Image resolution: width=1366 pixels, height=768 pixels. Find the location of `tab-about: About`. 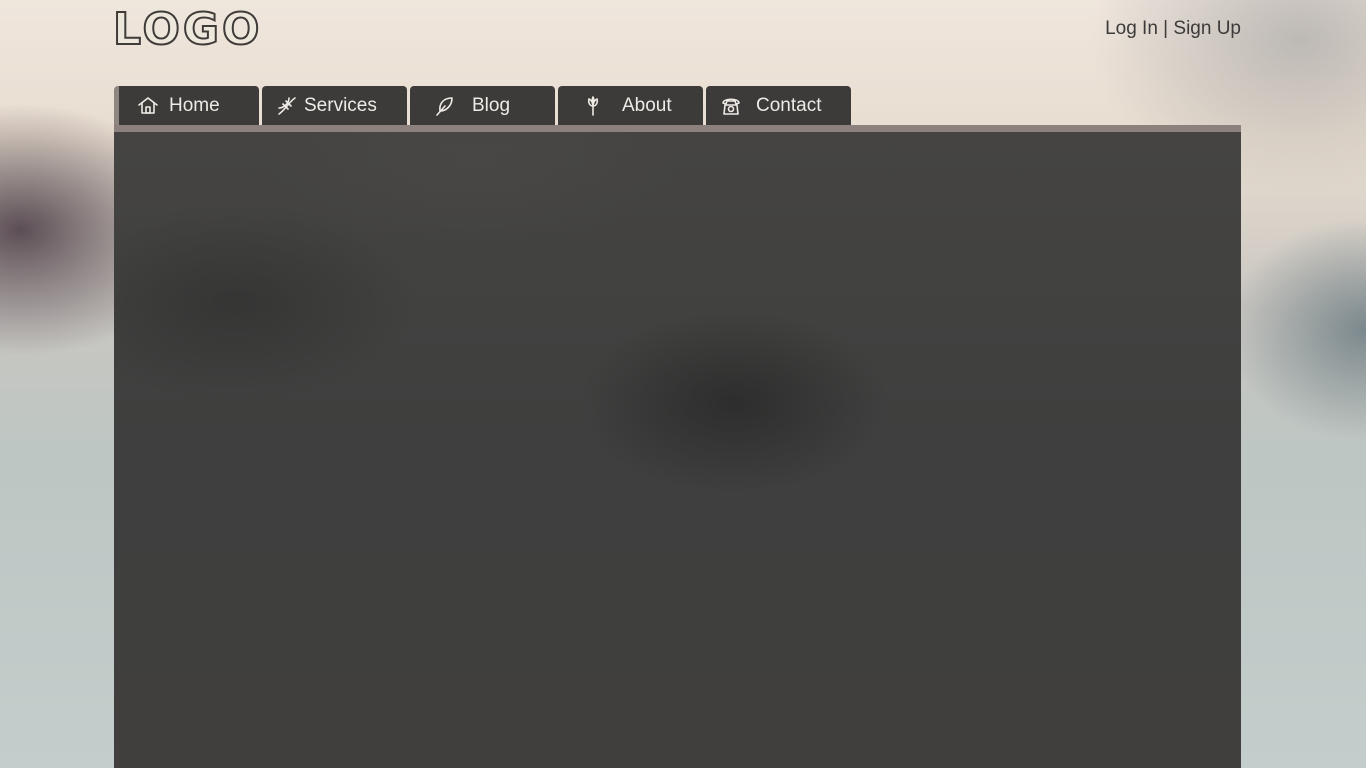

tab-about: About is located at coordinates (630, 105).